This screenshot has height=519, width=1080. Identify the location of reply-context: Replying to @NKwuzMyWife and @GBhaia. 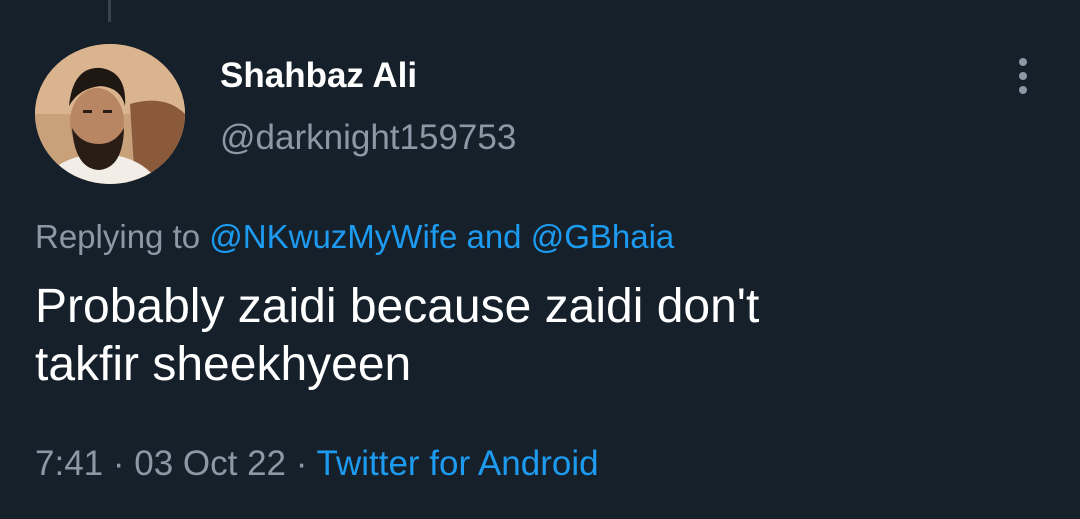
(354, 237).